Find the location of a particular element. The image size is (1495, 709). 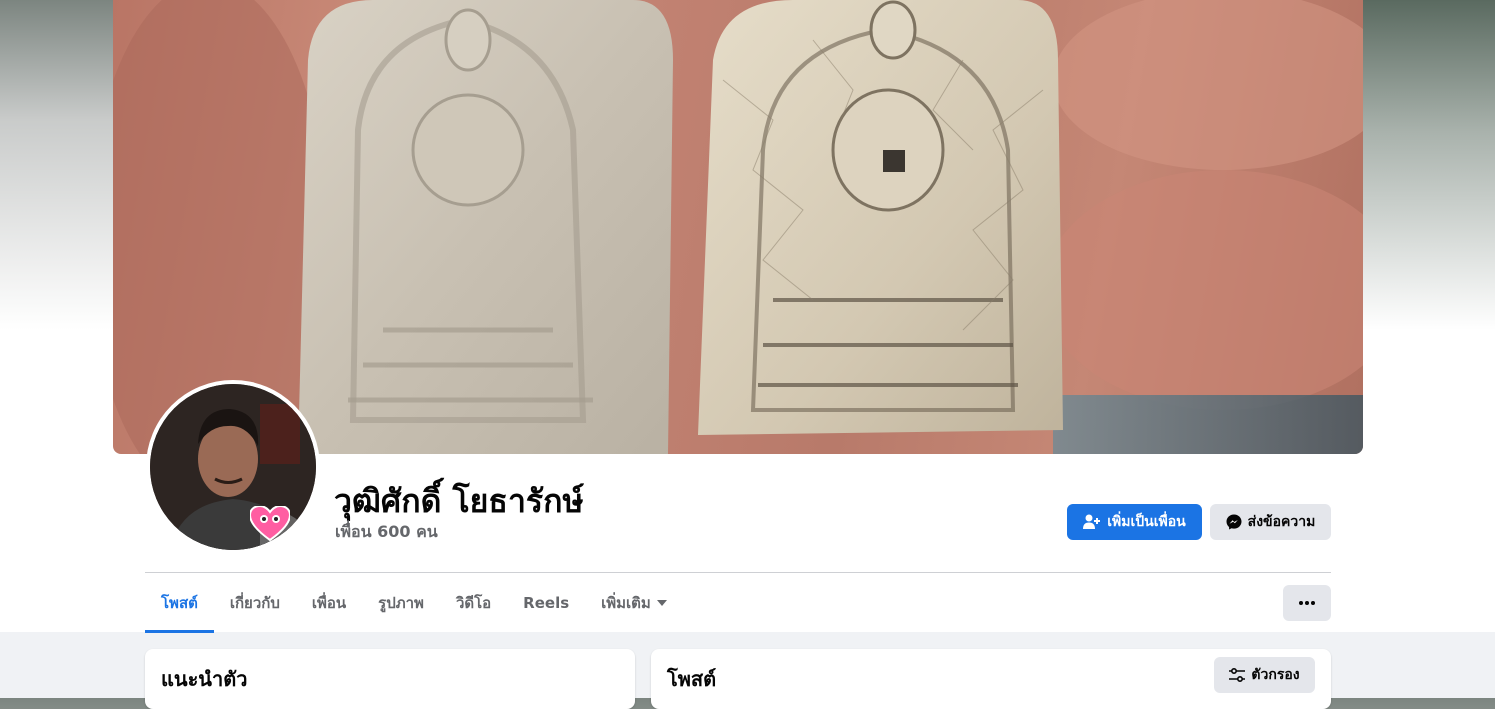

avatar-photo is located at coordinates (233, 467).